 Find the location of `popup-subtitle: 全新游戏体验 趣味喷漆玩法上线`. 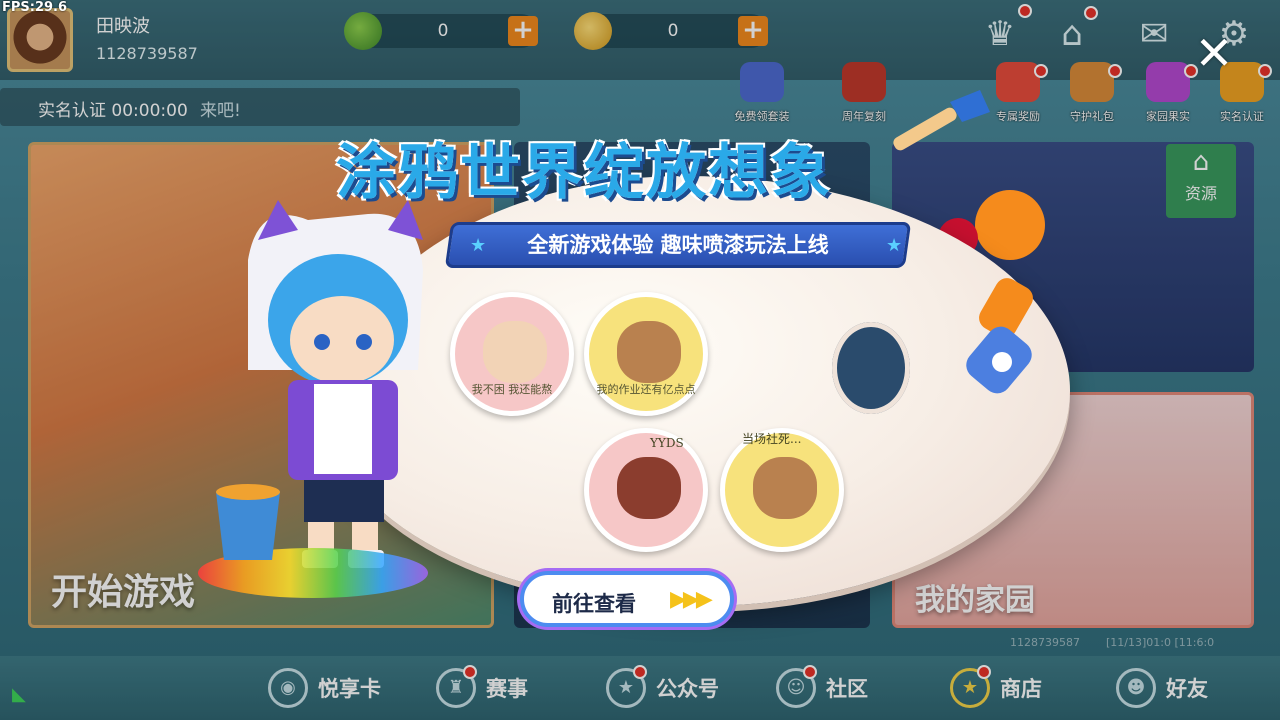

popup-subtitle: 全新游戏体验 趣味喷漆玩法上线 is located at coordinates (678, 245).